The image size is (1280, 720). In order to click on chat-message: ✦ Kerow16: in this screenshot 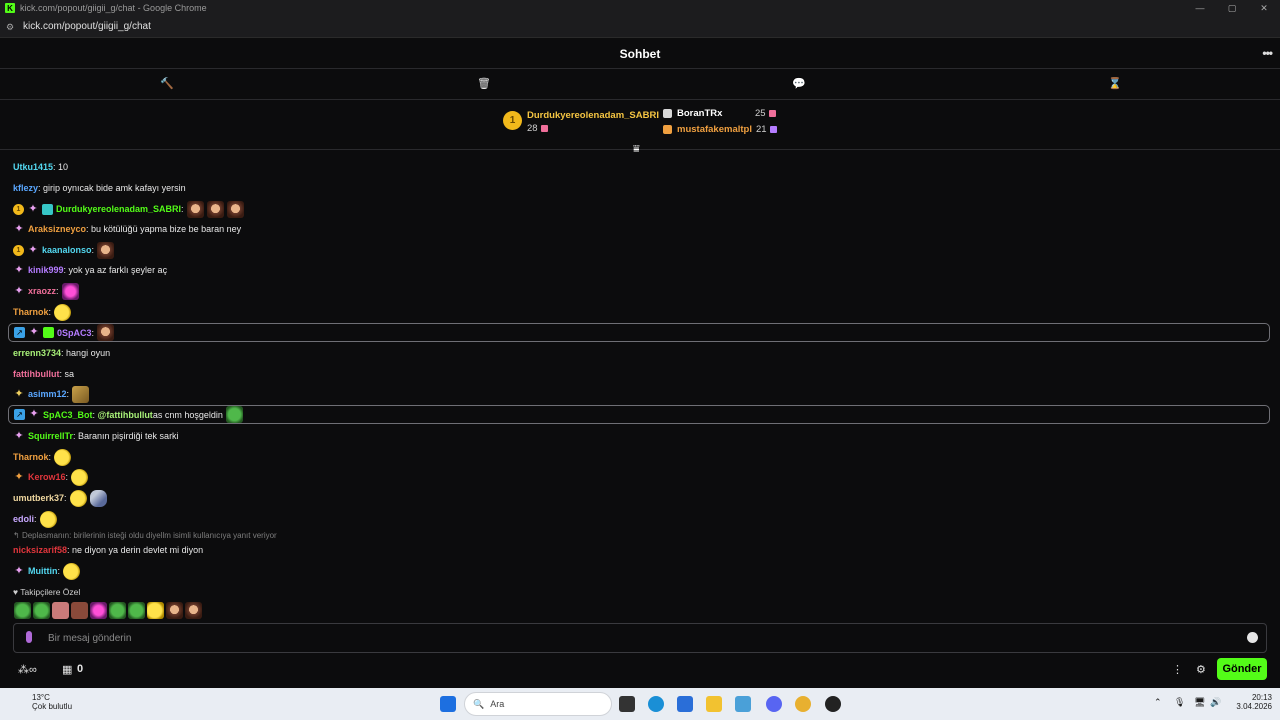, I will do `click(51, 477)`.